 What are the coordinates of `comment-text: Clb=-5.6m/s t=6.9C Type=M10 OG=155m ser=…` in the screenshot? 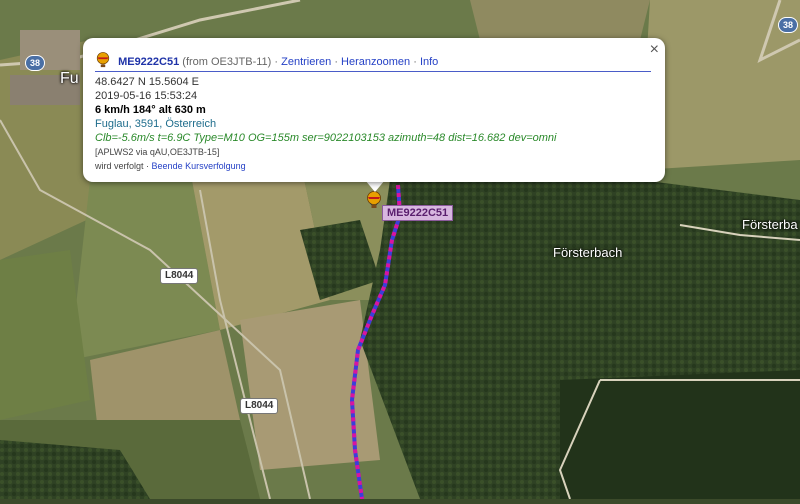 It's located at (326, 138).